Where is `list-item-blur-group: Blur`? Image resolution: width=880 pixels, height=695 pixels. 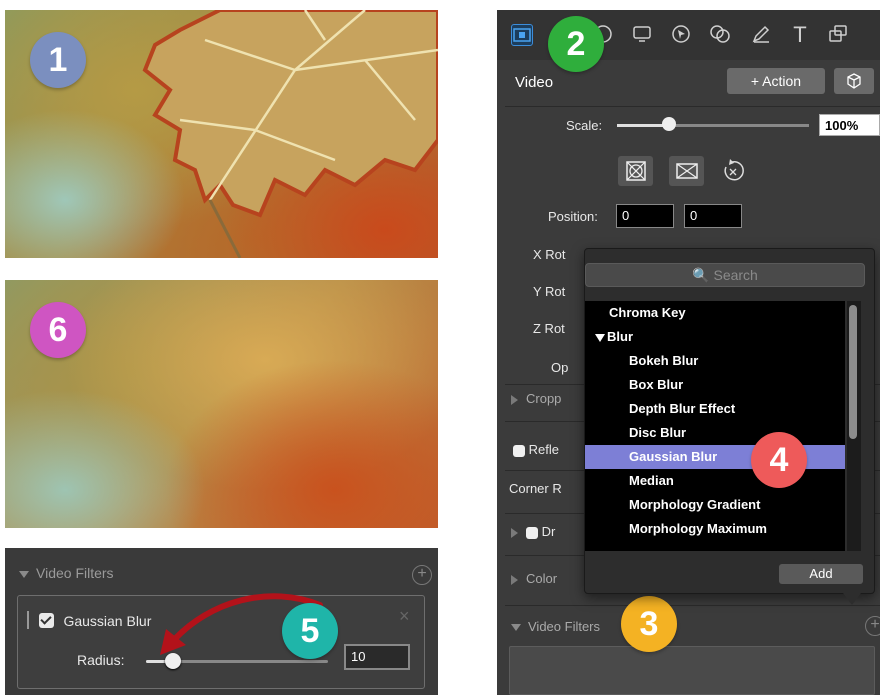
list-item-blur-group: Blur is located at coordinates (715, 337).